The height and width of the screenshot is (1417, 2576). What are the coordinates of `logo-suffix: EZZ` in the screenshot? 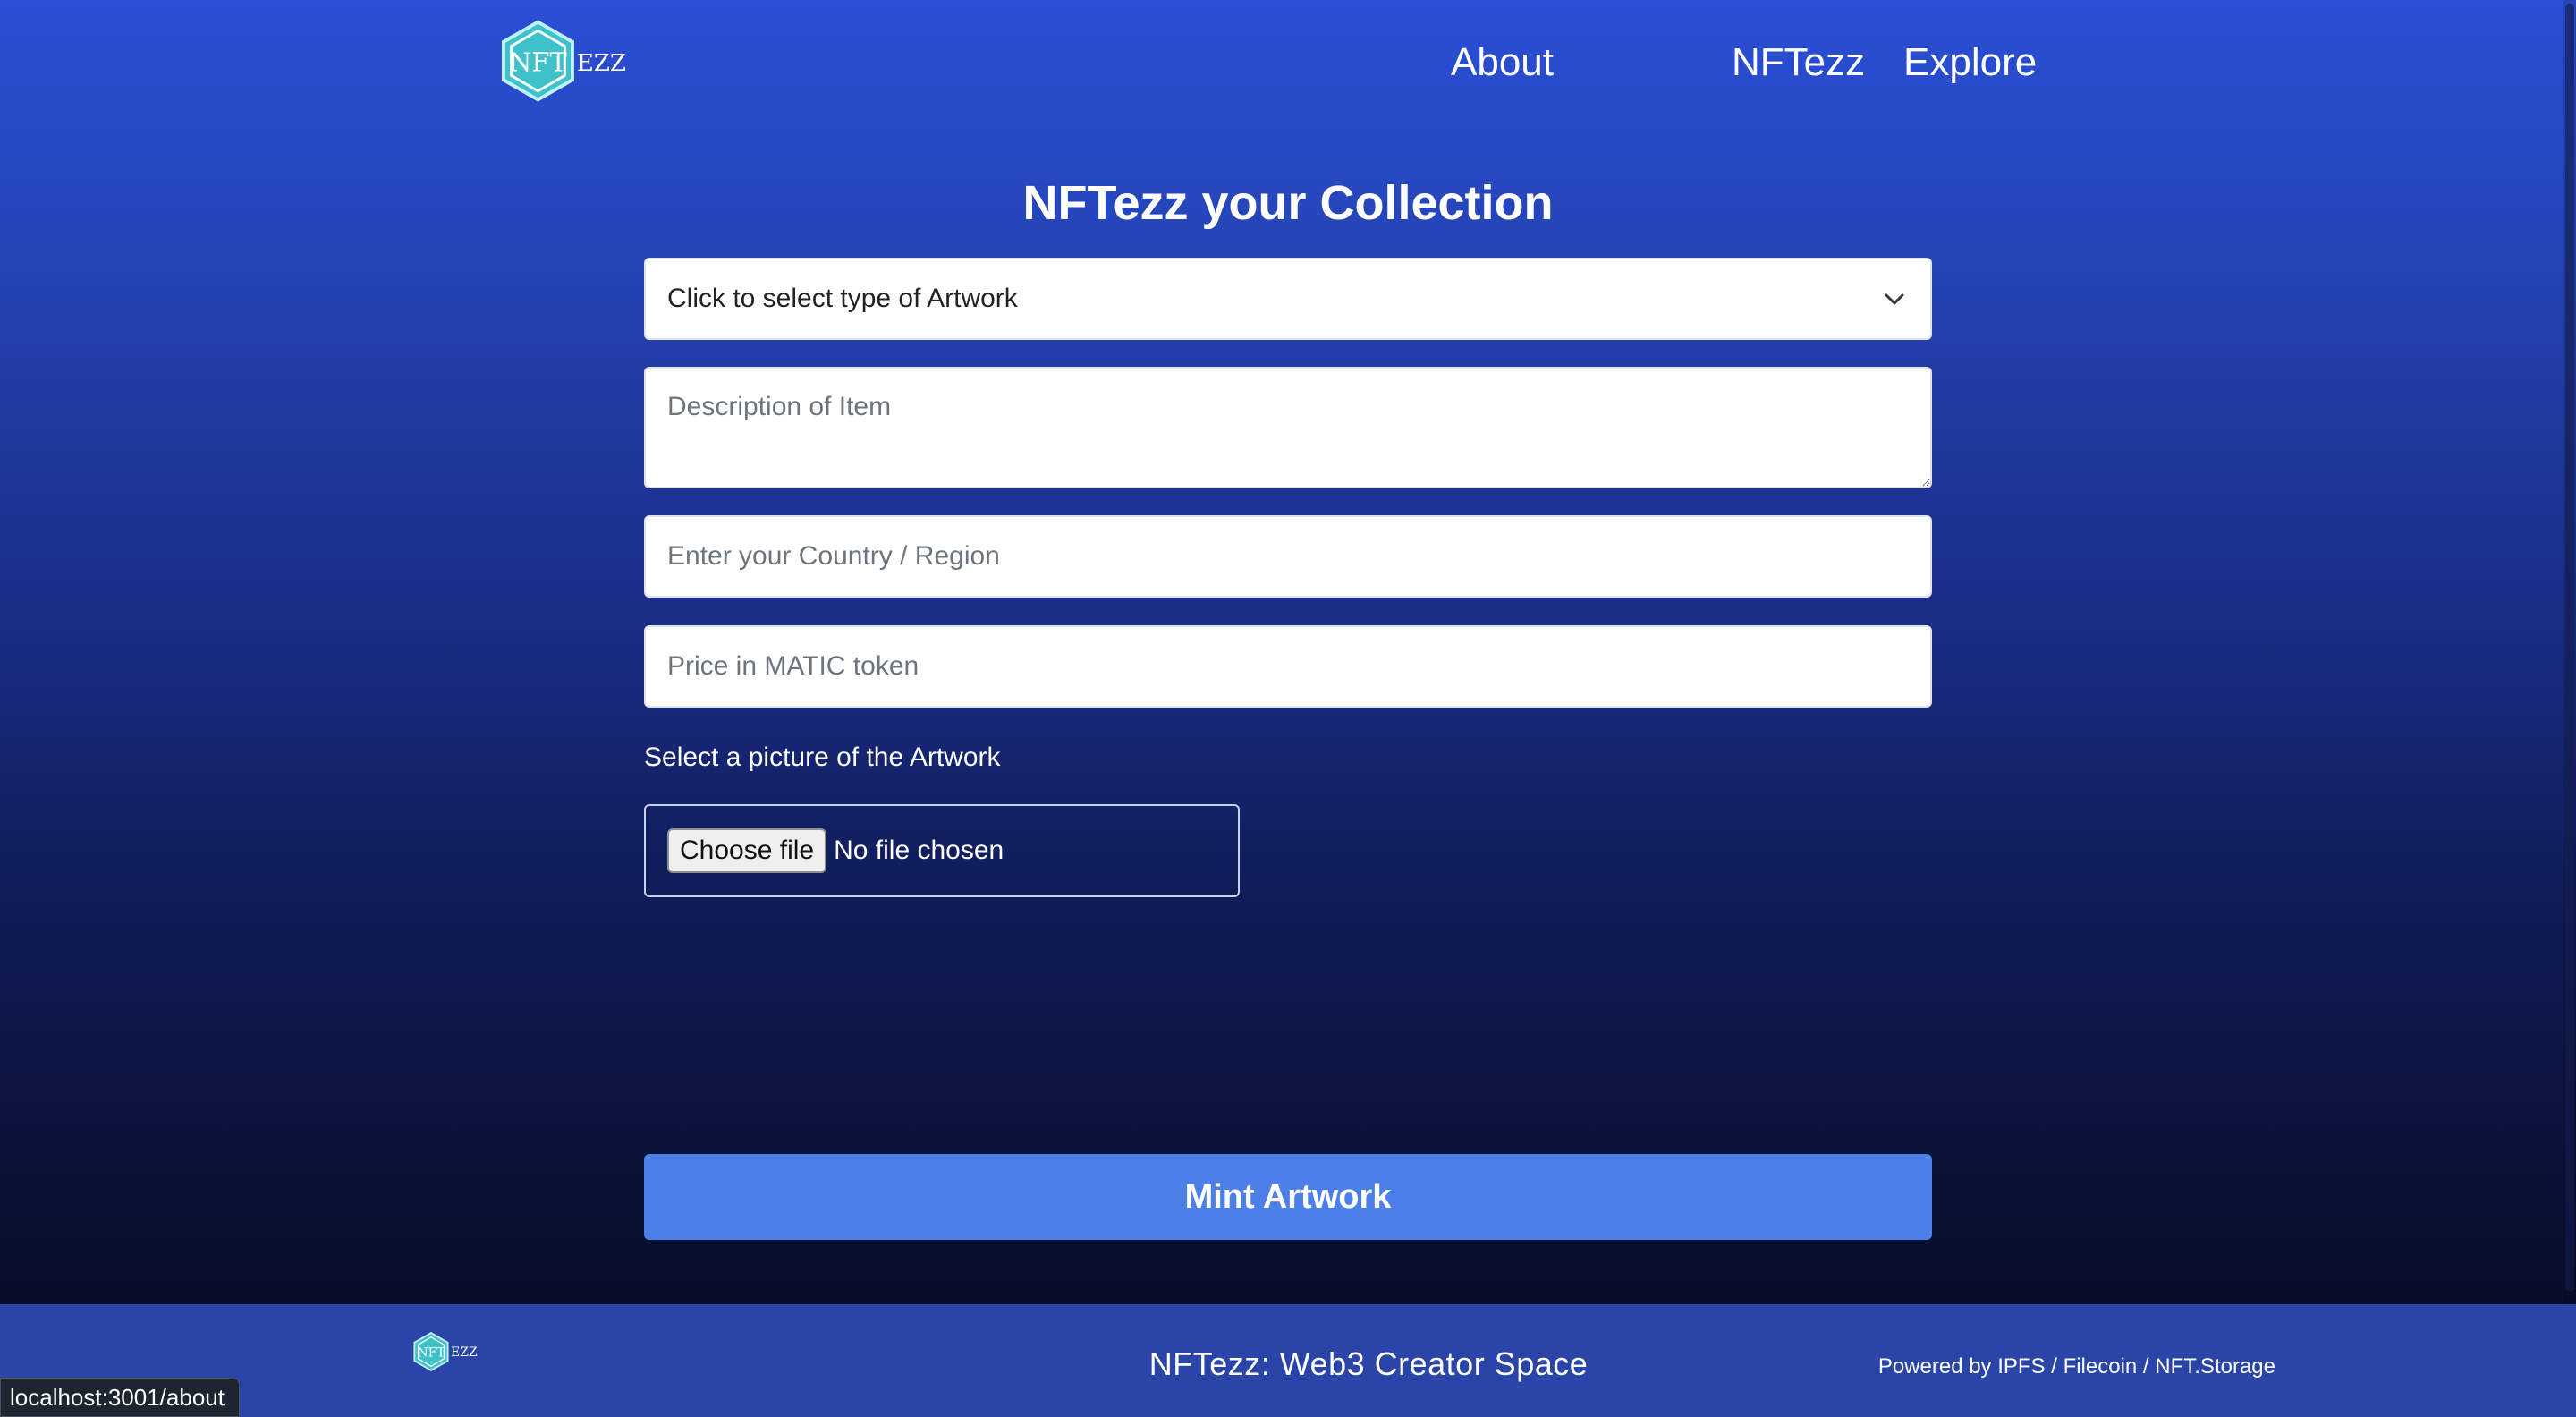 It's located at (601, 64).